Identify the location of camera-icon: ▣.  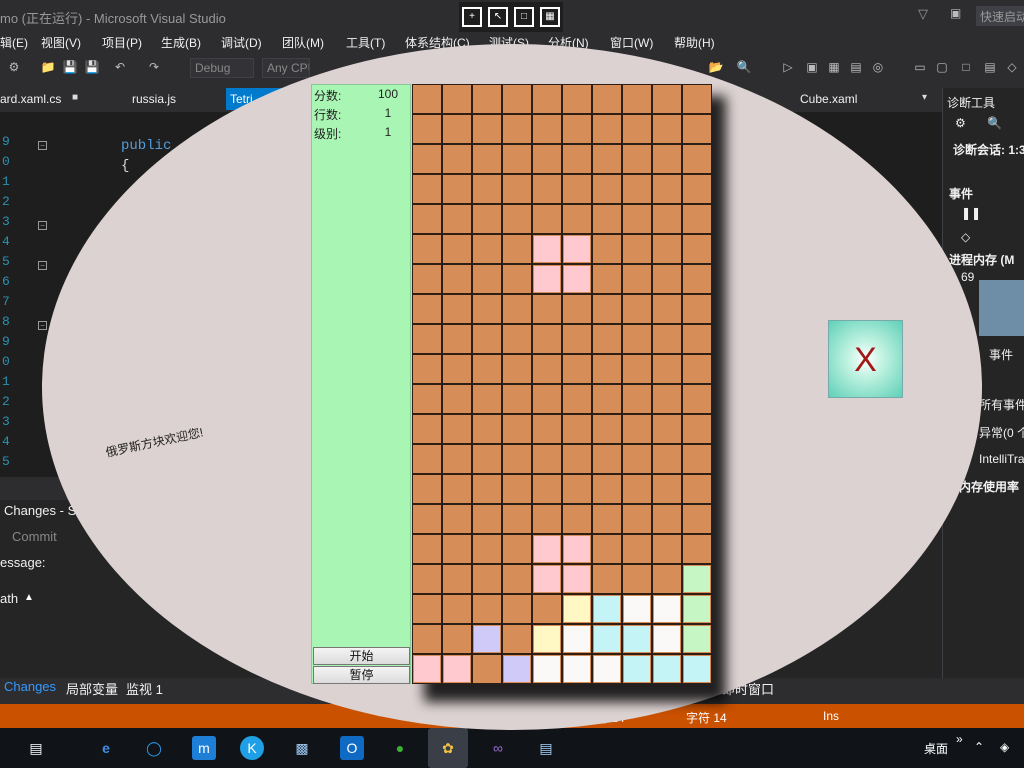
(812, 68).